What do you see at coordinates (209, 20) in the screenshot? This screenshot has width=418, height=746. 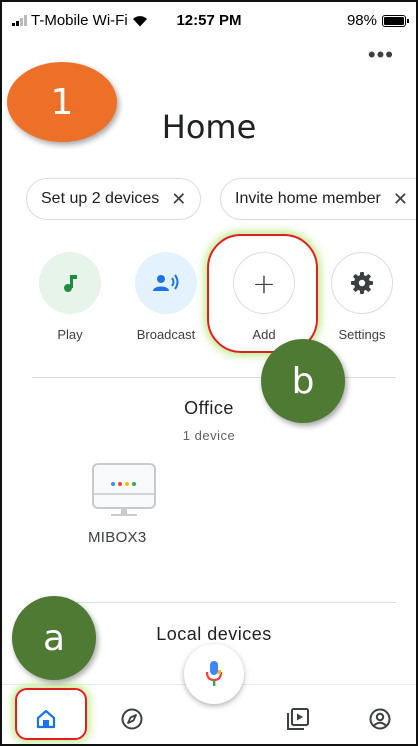 I see `status-bar: T-Mobile Wi-Fi 12:57 PM 98%` at bounding box center [209, 20].